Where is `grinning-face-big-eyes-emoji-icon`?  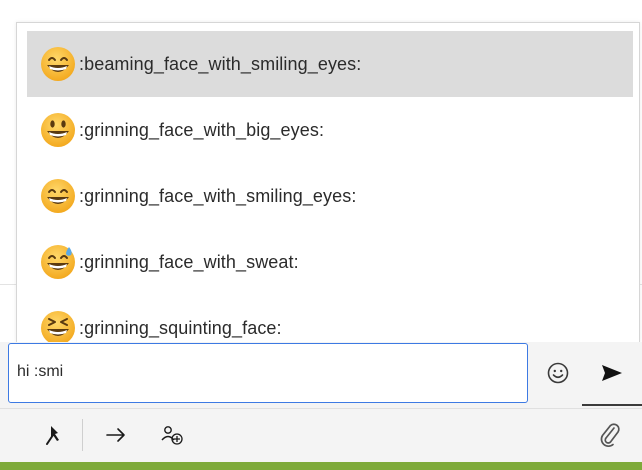 grinning-face-big-eyes-emoji-icon is located at coordinates (58, 130).